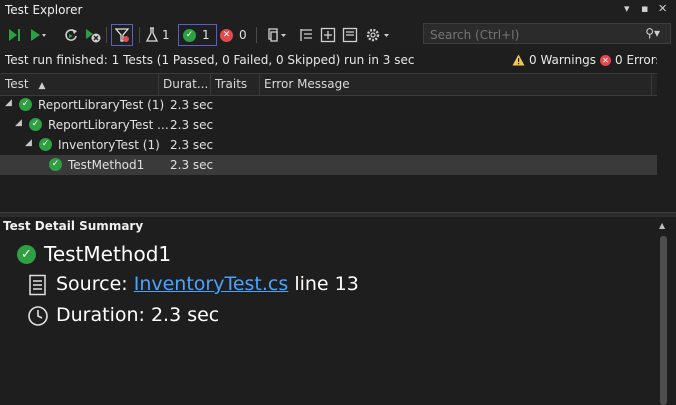 This screenshot has height=405, width=676. I want to click on column-test-label: Test, so click(17, 84).